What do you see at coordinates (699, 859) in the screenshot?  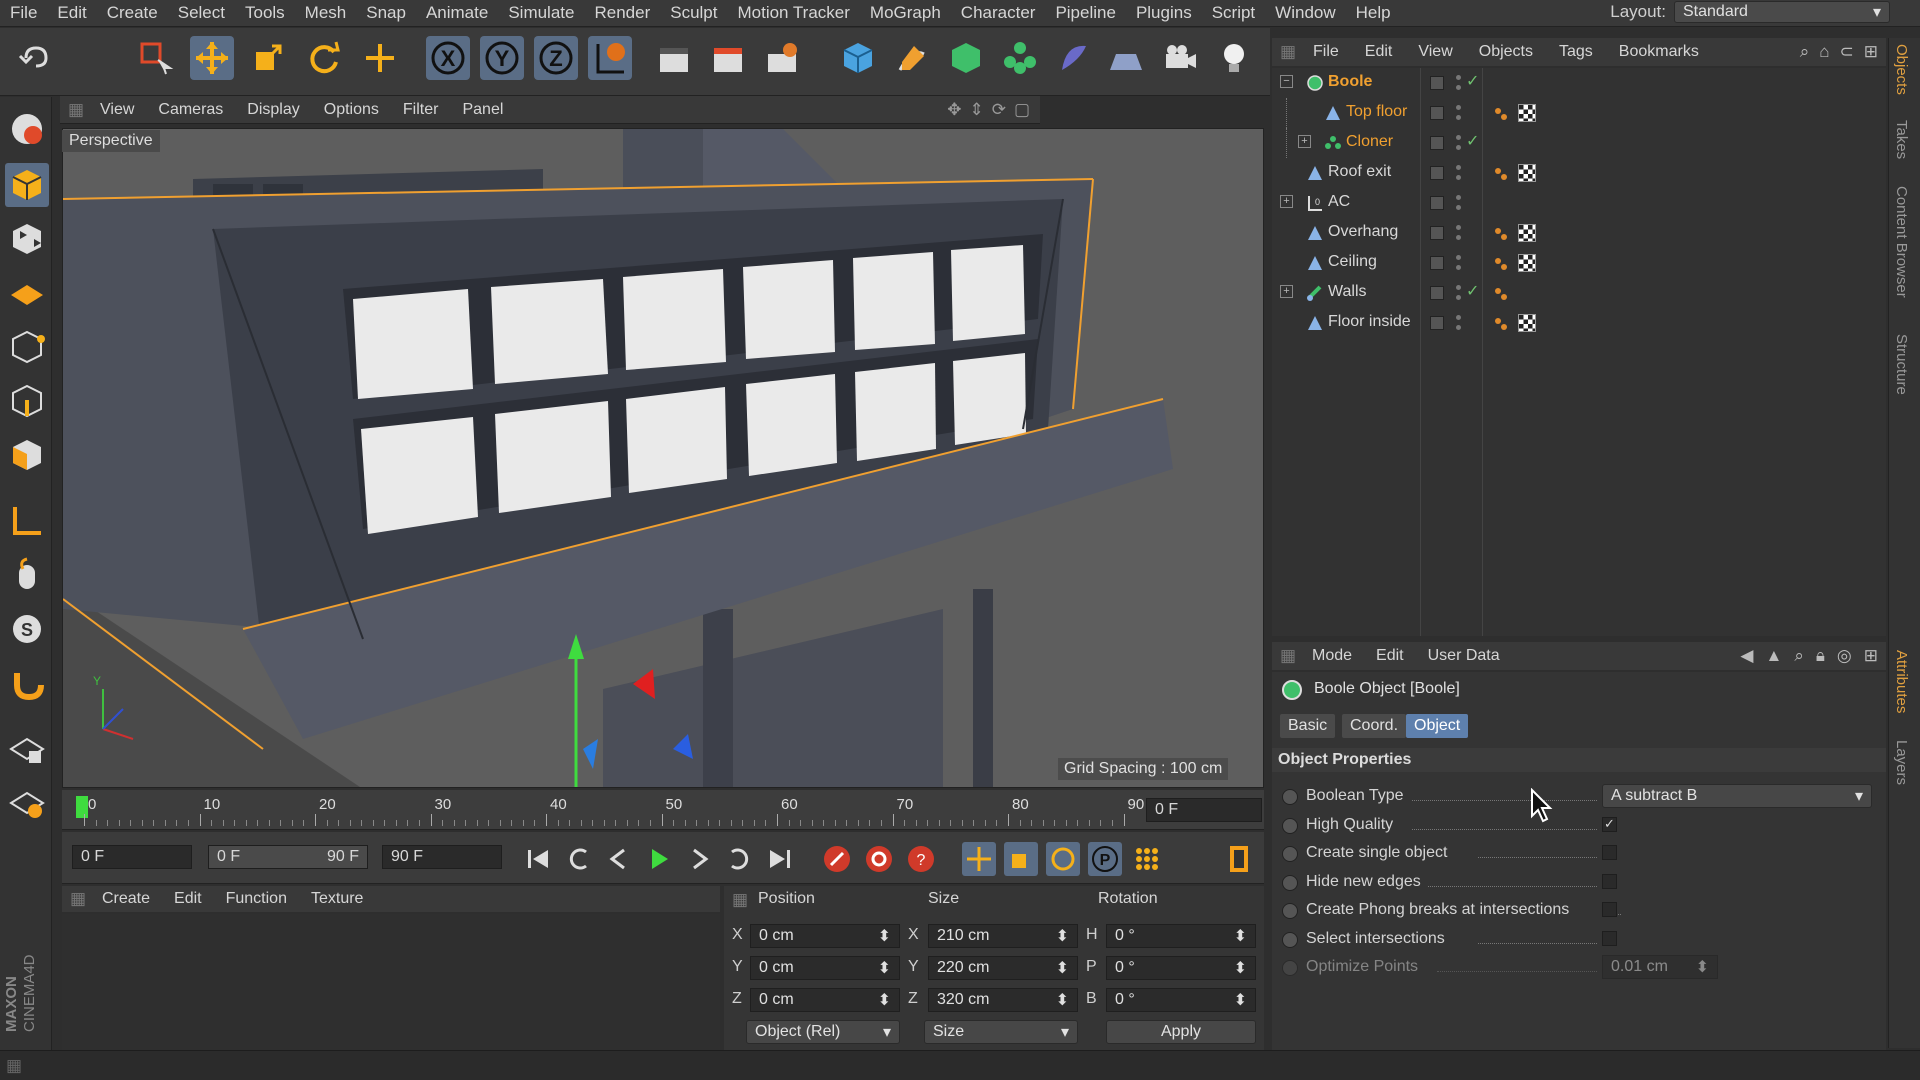 I see `next-frame-button` at bounding box center [699, 859].